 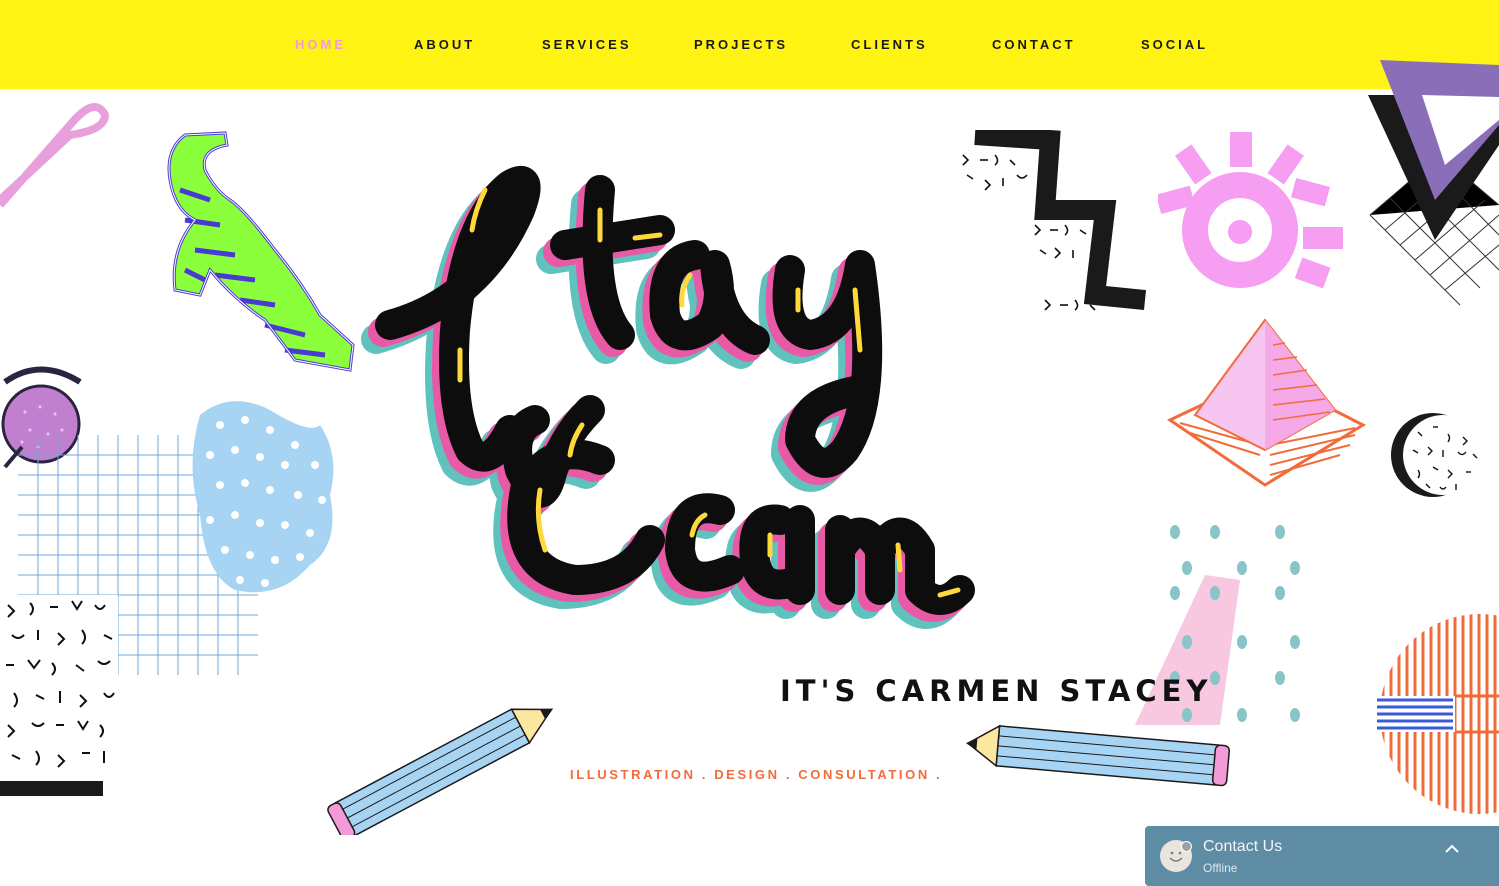 I want to click on chevron-up-icon, so click(x=1452, y=851).